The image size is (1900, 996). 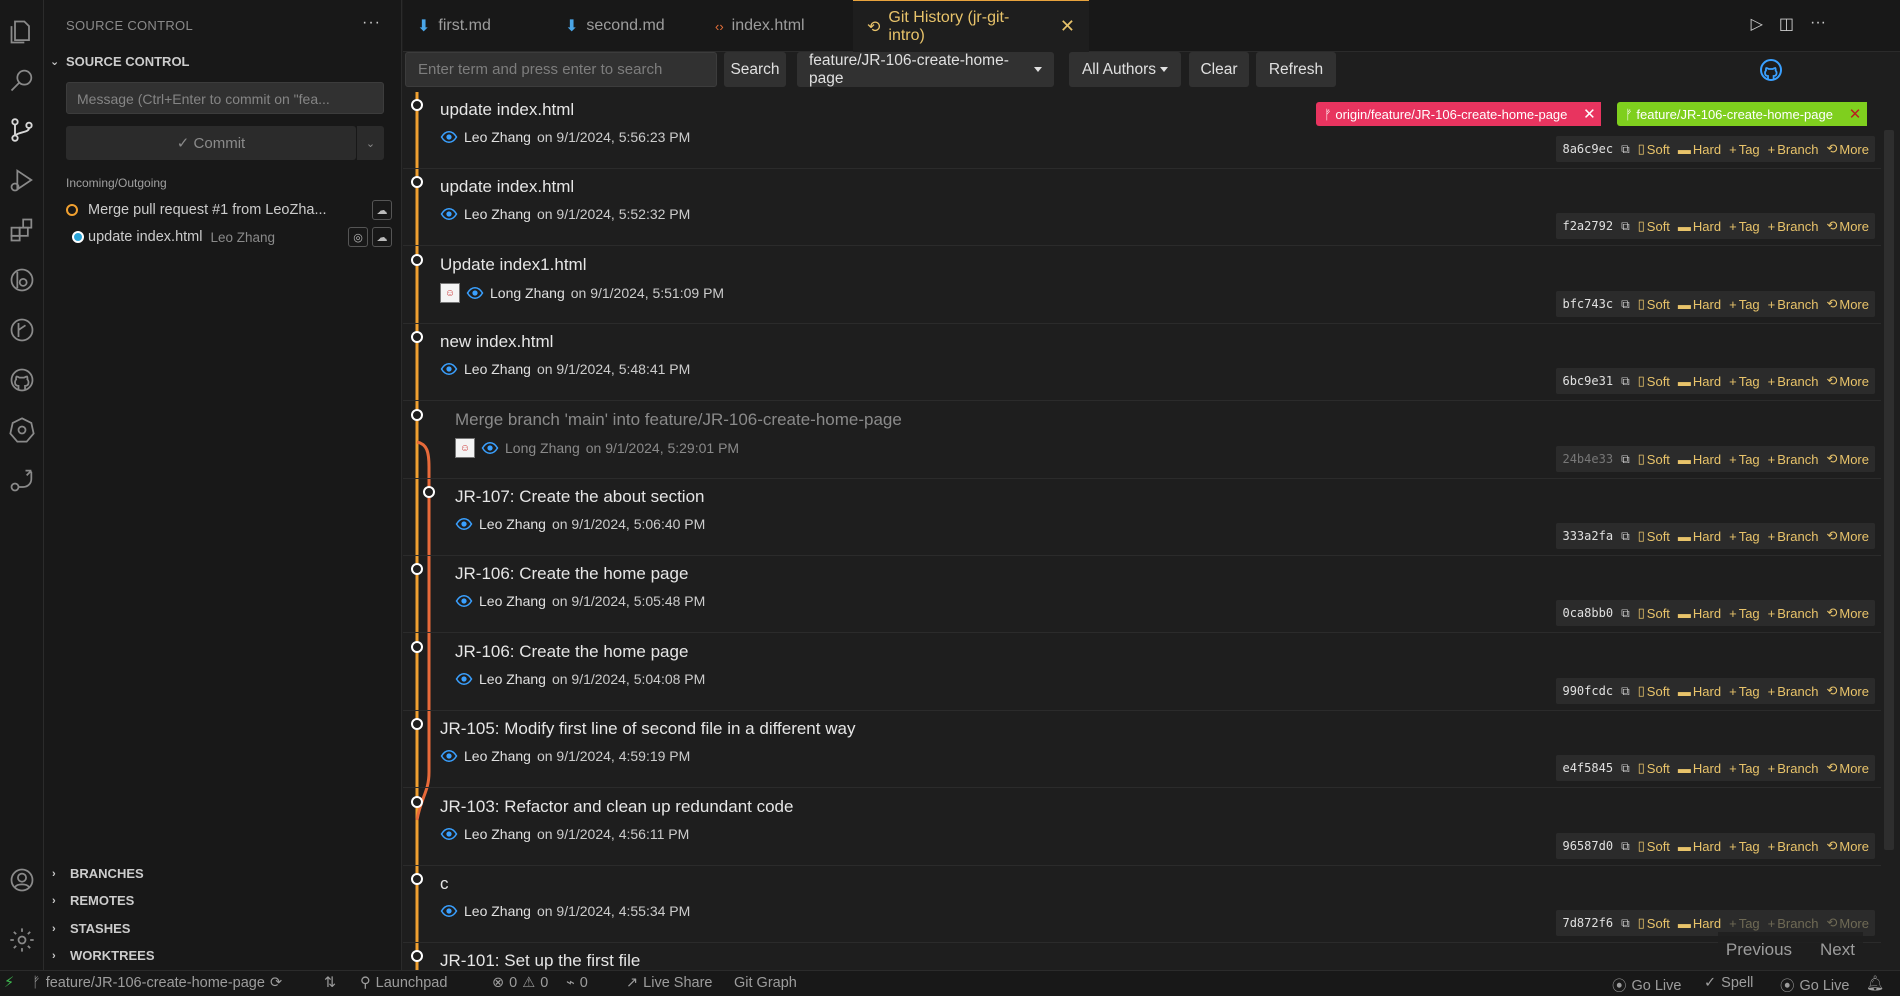 What do you see at coordinates (22, 940) in the screenshot?
I see `settings-gear-icon` at bounding box center [22, 940].